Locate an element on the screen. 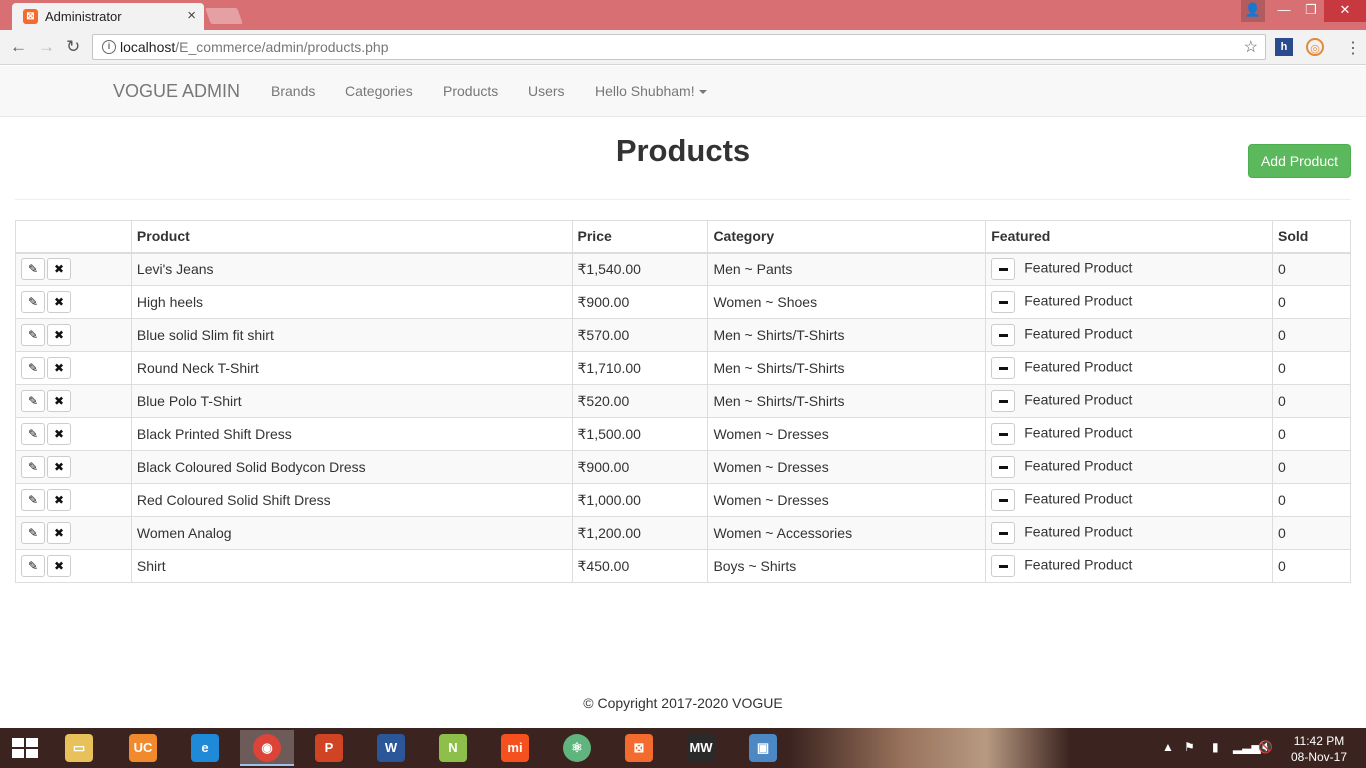  bookmark-star-icon: ☆ is located at coordinates (1251, 47).